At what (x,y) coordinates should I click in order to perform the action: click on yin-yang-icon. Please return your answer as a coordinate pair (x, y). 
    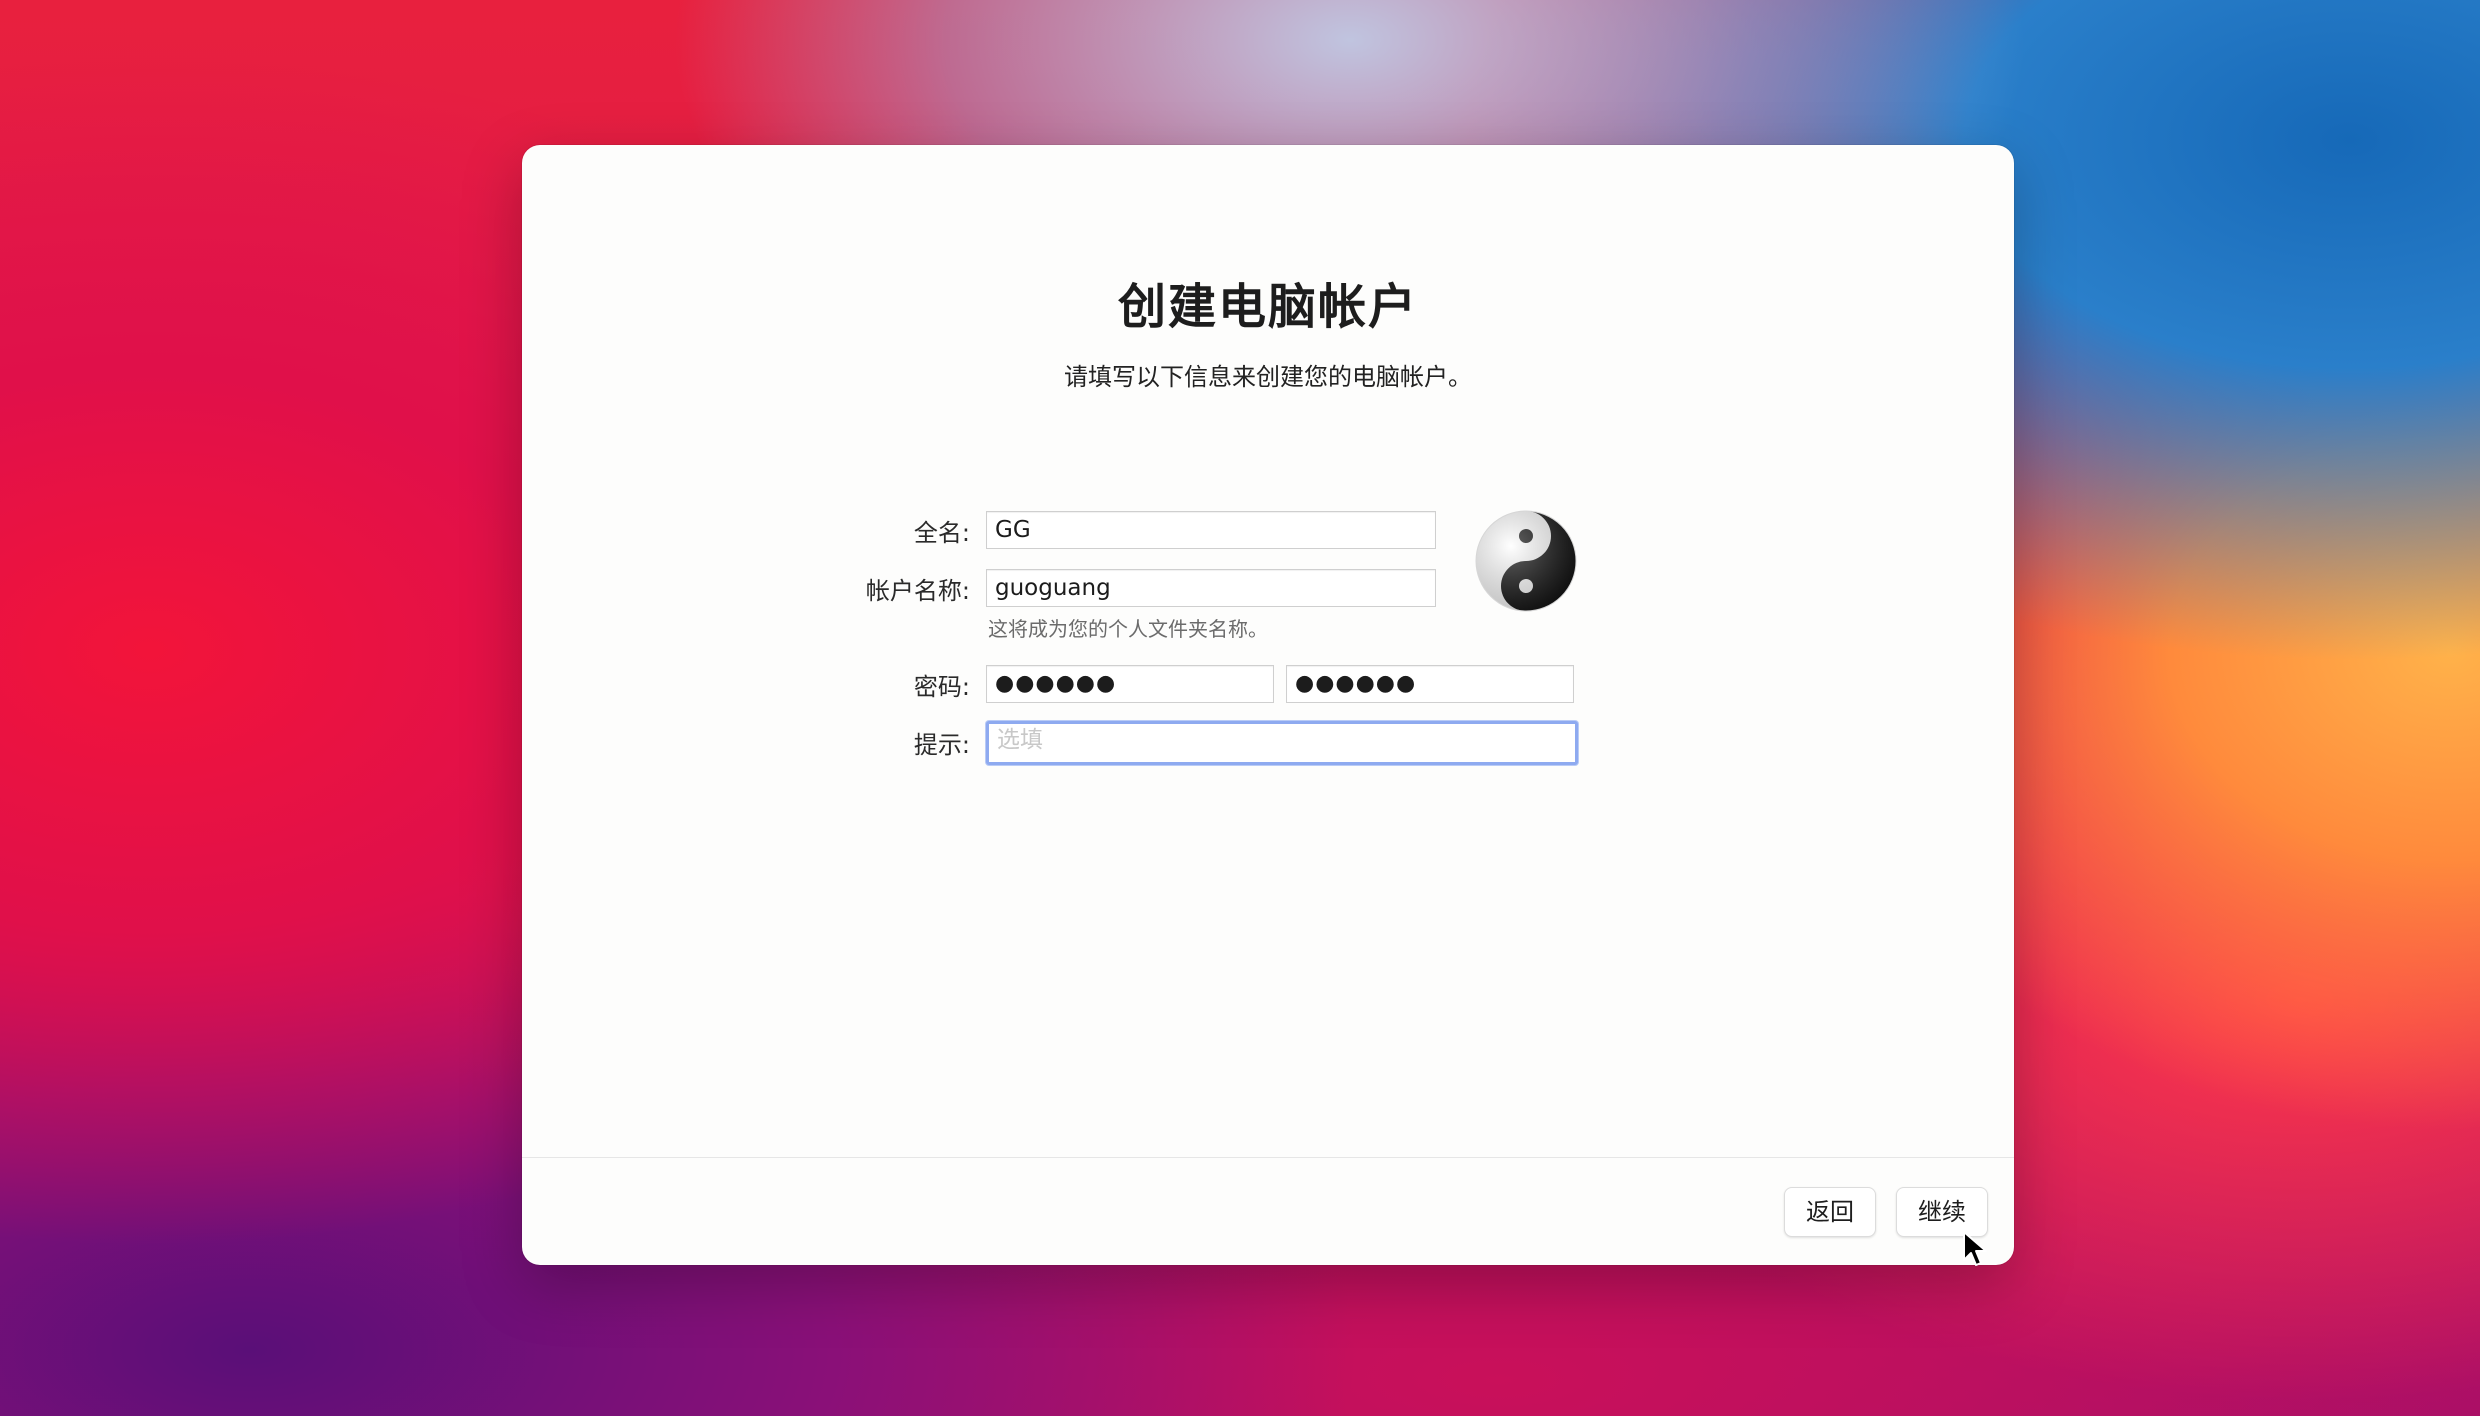
    Looking at the image, I should click on (1526, 561).